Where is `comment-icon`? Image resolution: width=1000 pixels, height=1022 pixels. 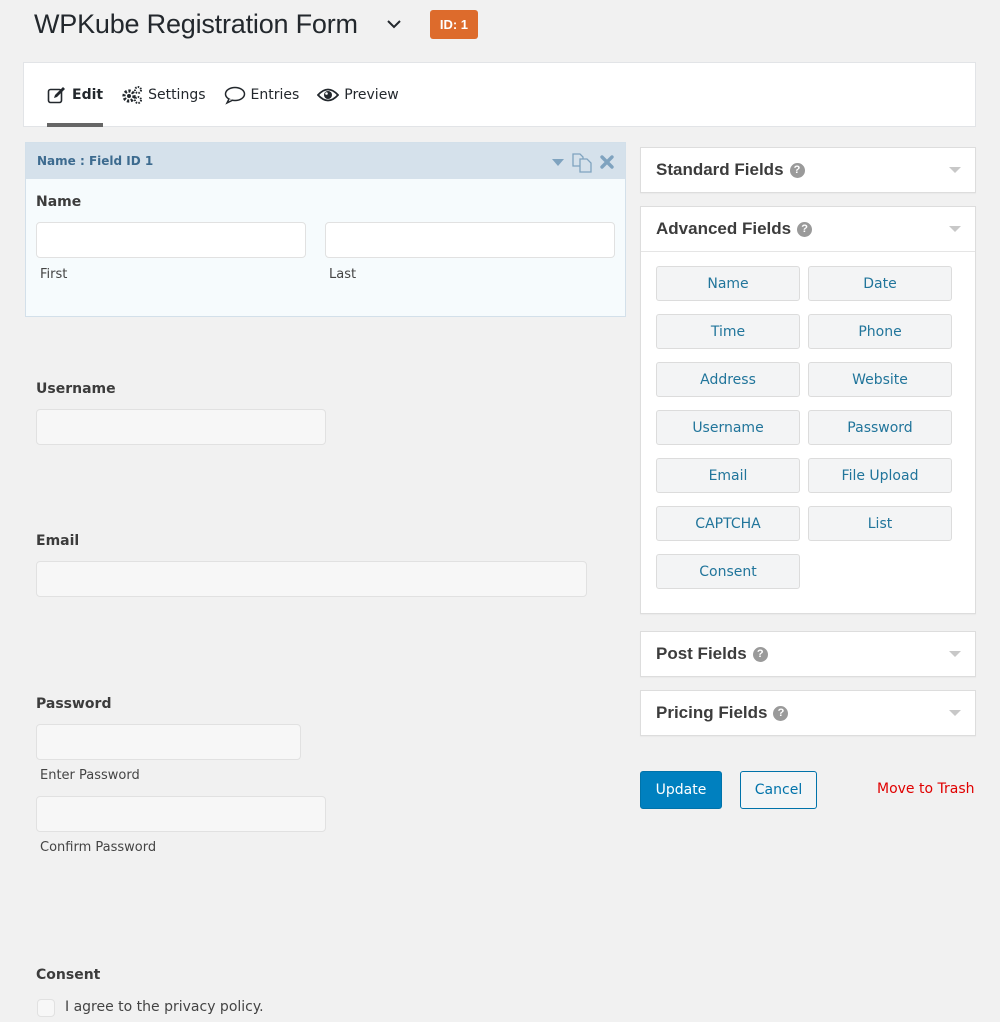
comment-icon is located at coordinates (235, 95).